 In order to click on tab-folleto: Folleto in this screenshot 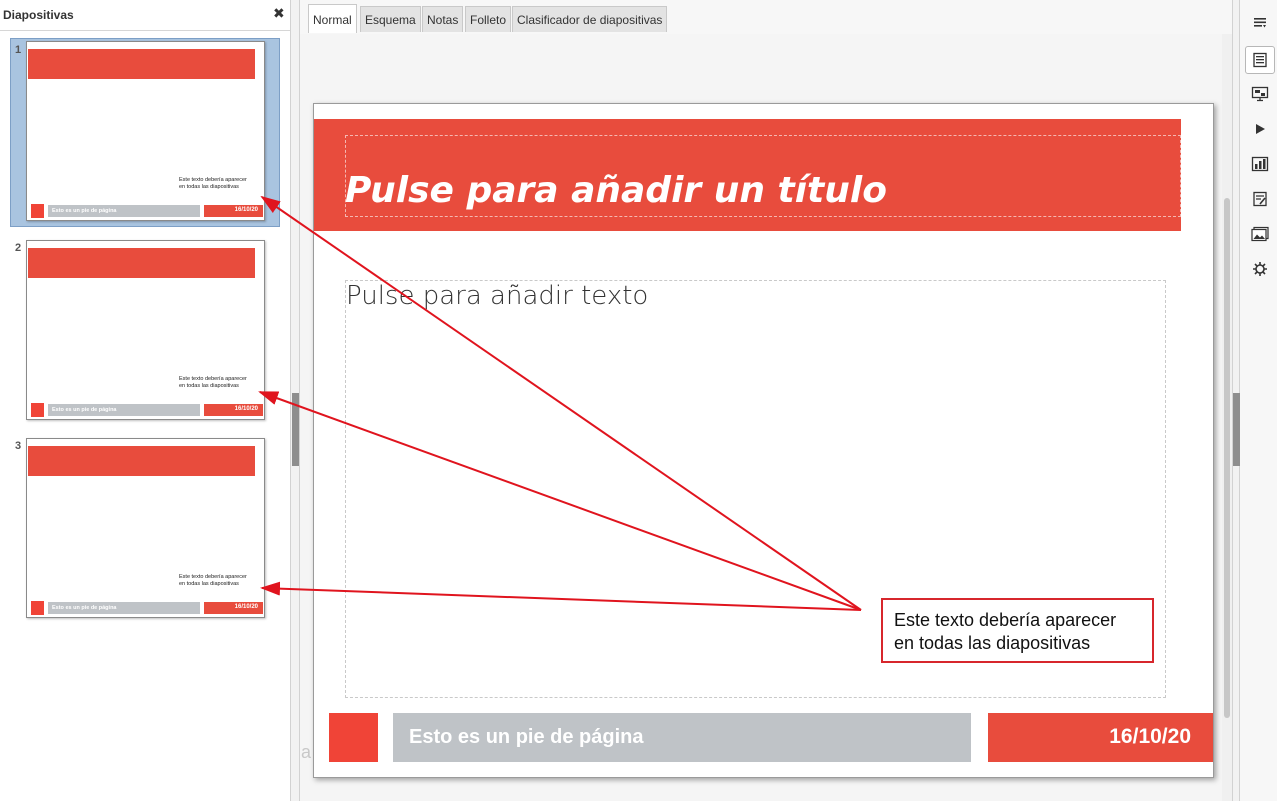, I will do `click(488, 19)`.